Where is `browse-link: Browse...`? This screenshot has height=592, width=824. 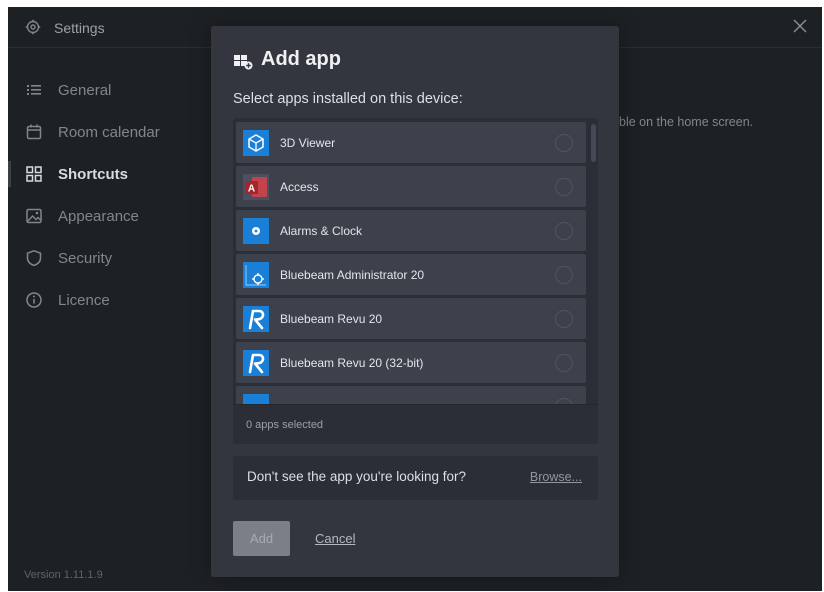
browse-link: Browse... is located at coordinates (556, 477).